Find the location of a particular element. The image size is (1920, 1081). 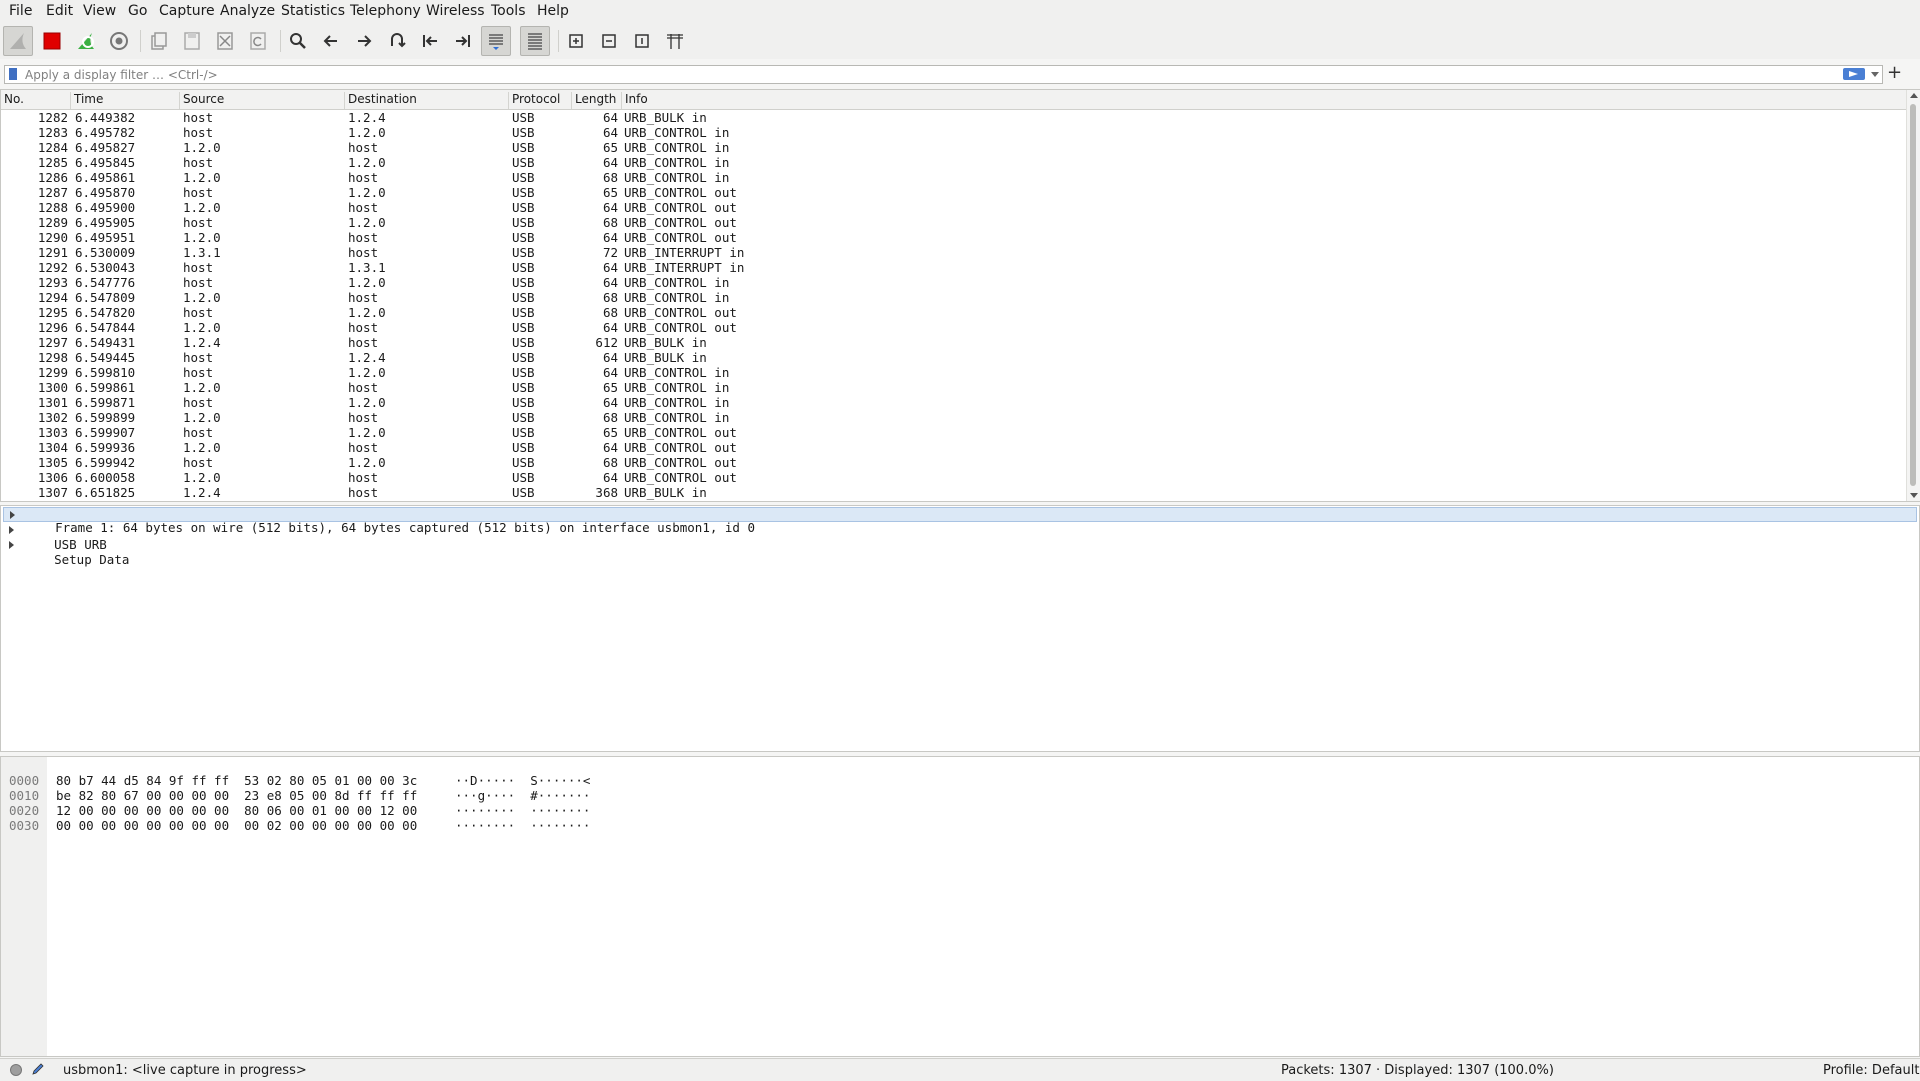

restart-capture-icon is located at coordinates (86, 41).